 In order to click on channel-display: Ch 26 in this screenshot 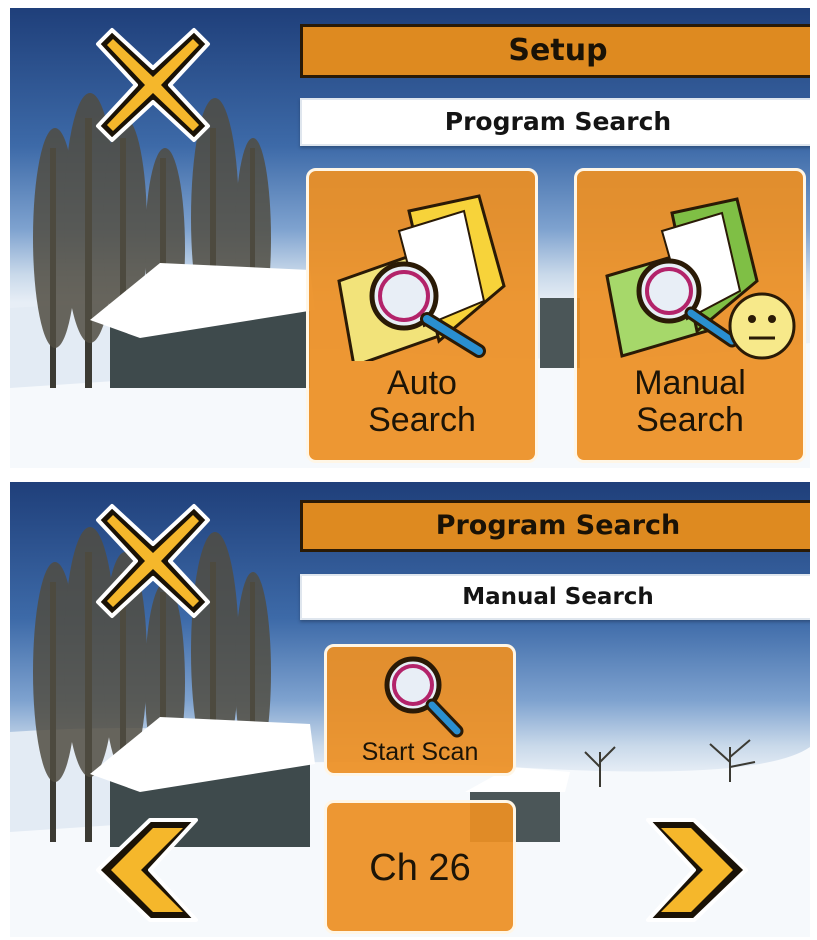, I will do `click(420, 867)`.